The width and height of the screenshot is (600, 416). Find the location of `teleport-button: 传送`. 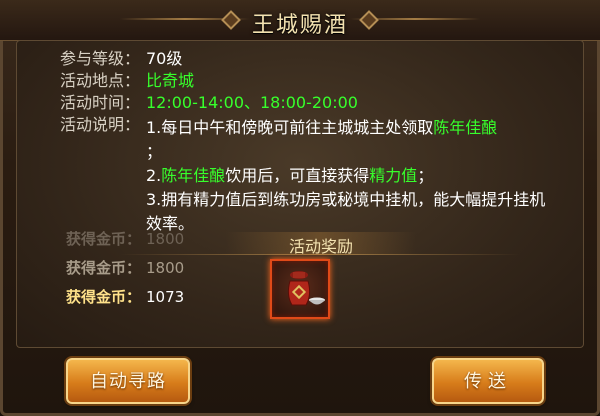

teleport-button: 传送 is located at coordinates (488, 381).